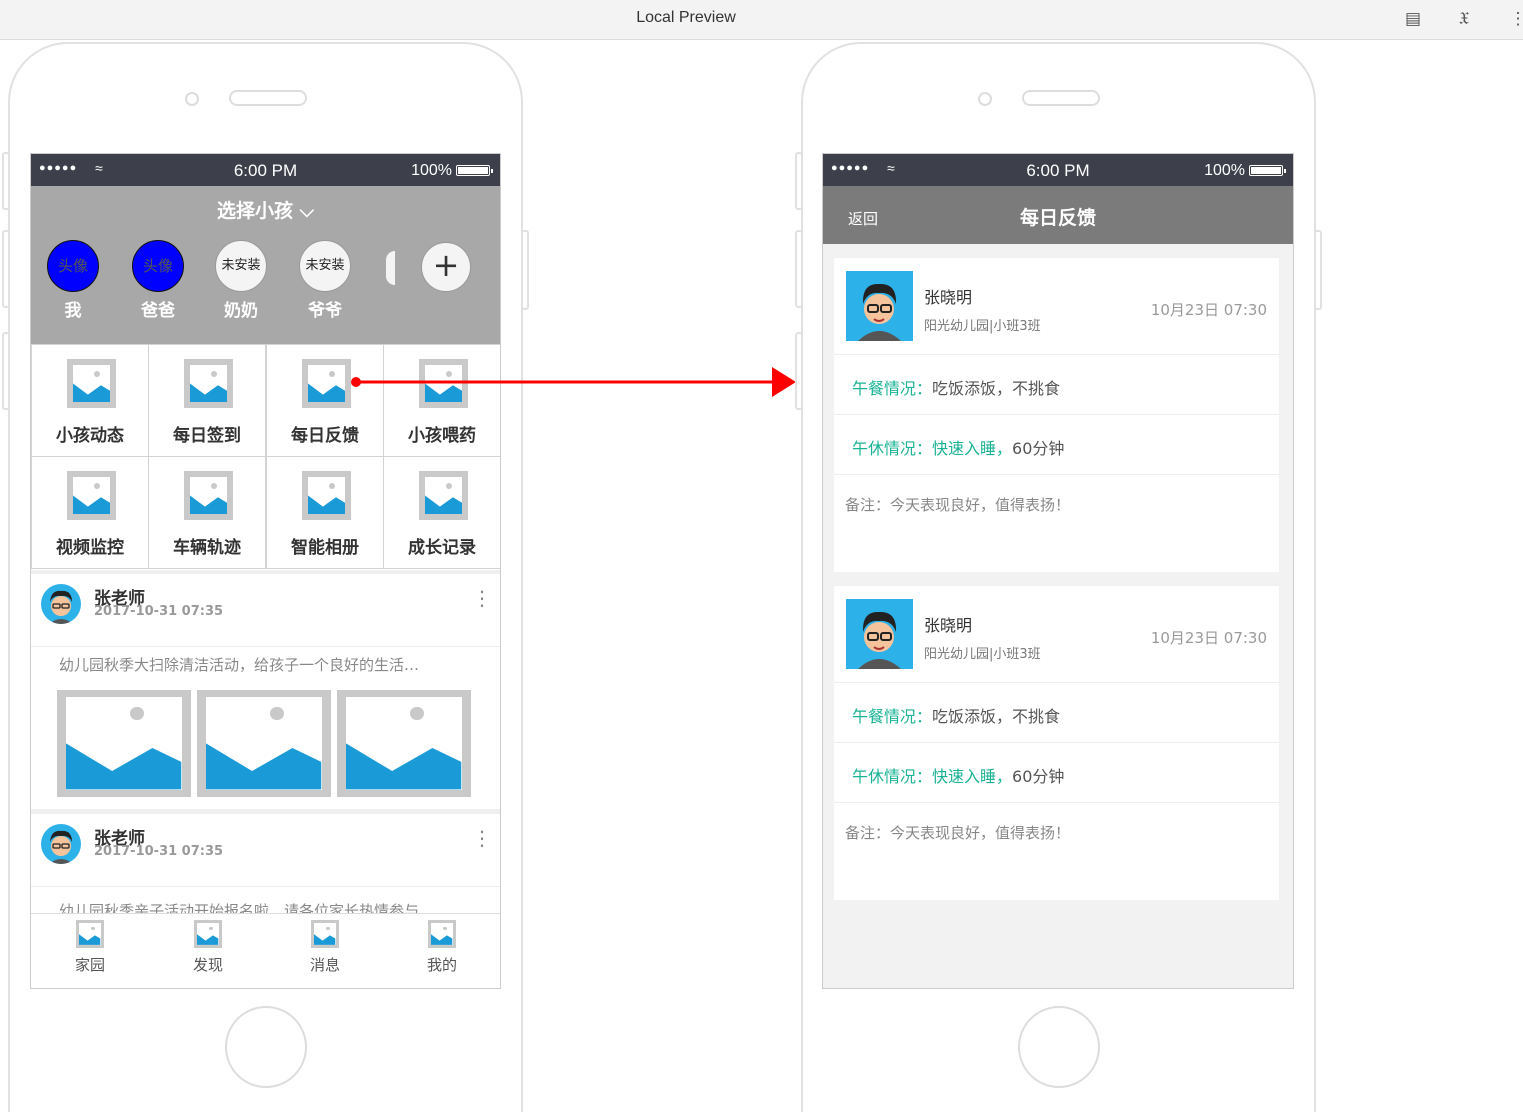  Describe the element at coordinates (1224, 170) in the screenshot. I see `battery-percent: 100%` at that location.